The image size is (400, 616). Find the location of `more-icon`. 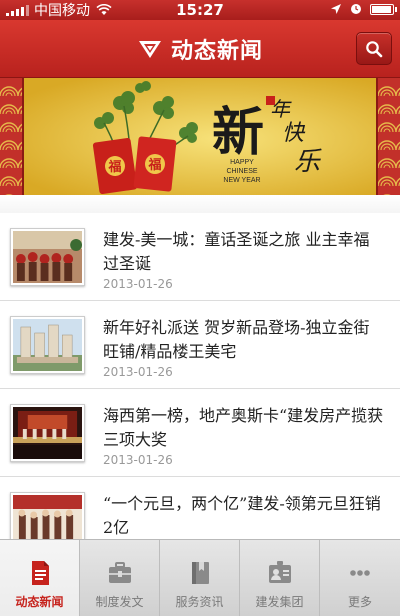

more-icon is located at coordinates (360, 573).